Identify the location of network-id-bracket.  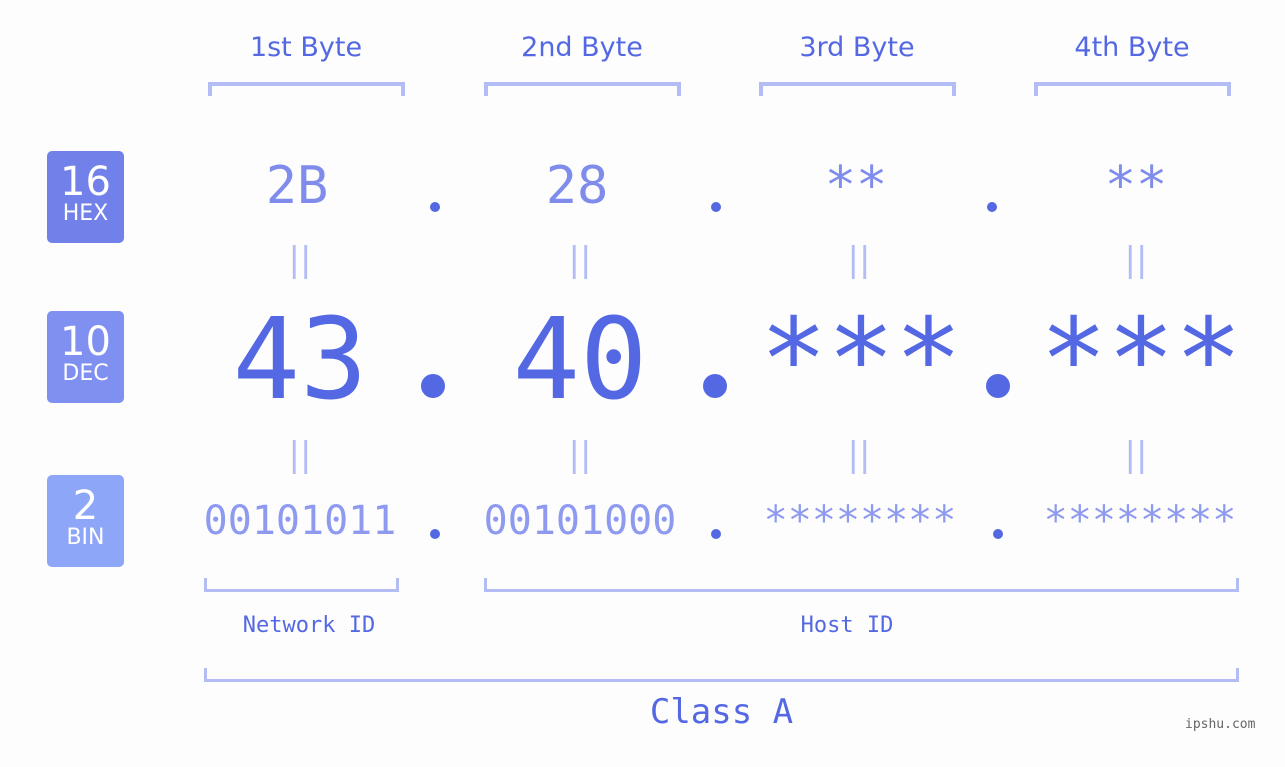
(301, 585).